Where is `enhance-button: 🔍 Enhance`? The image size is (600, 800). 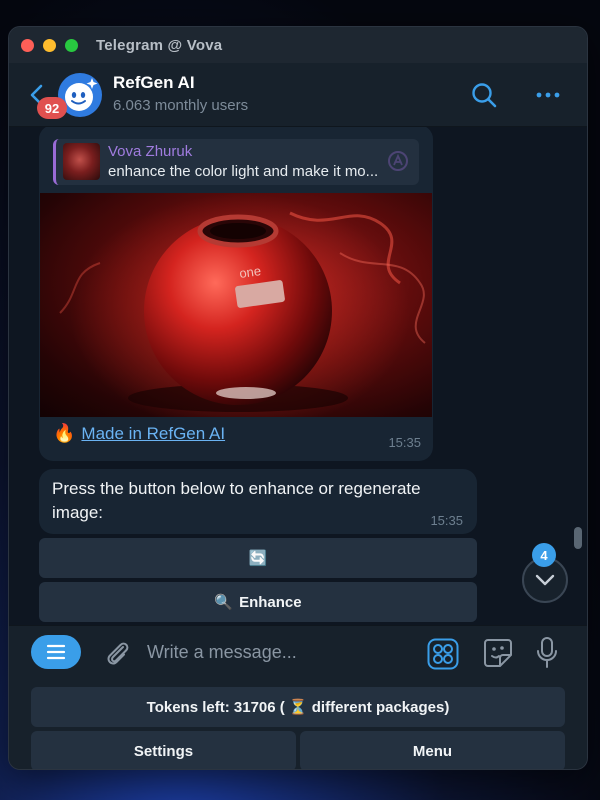
enhance-button: 🔍 Enhance is located at coordinates (258, 602).